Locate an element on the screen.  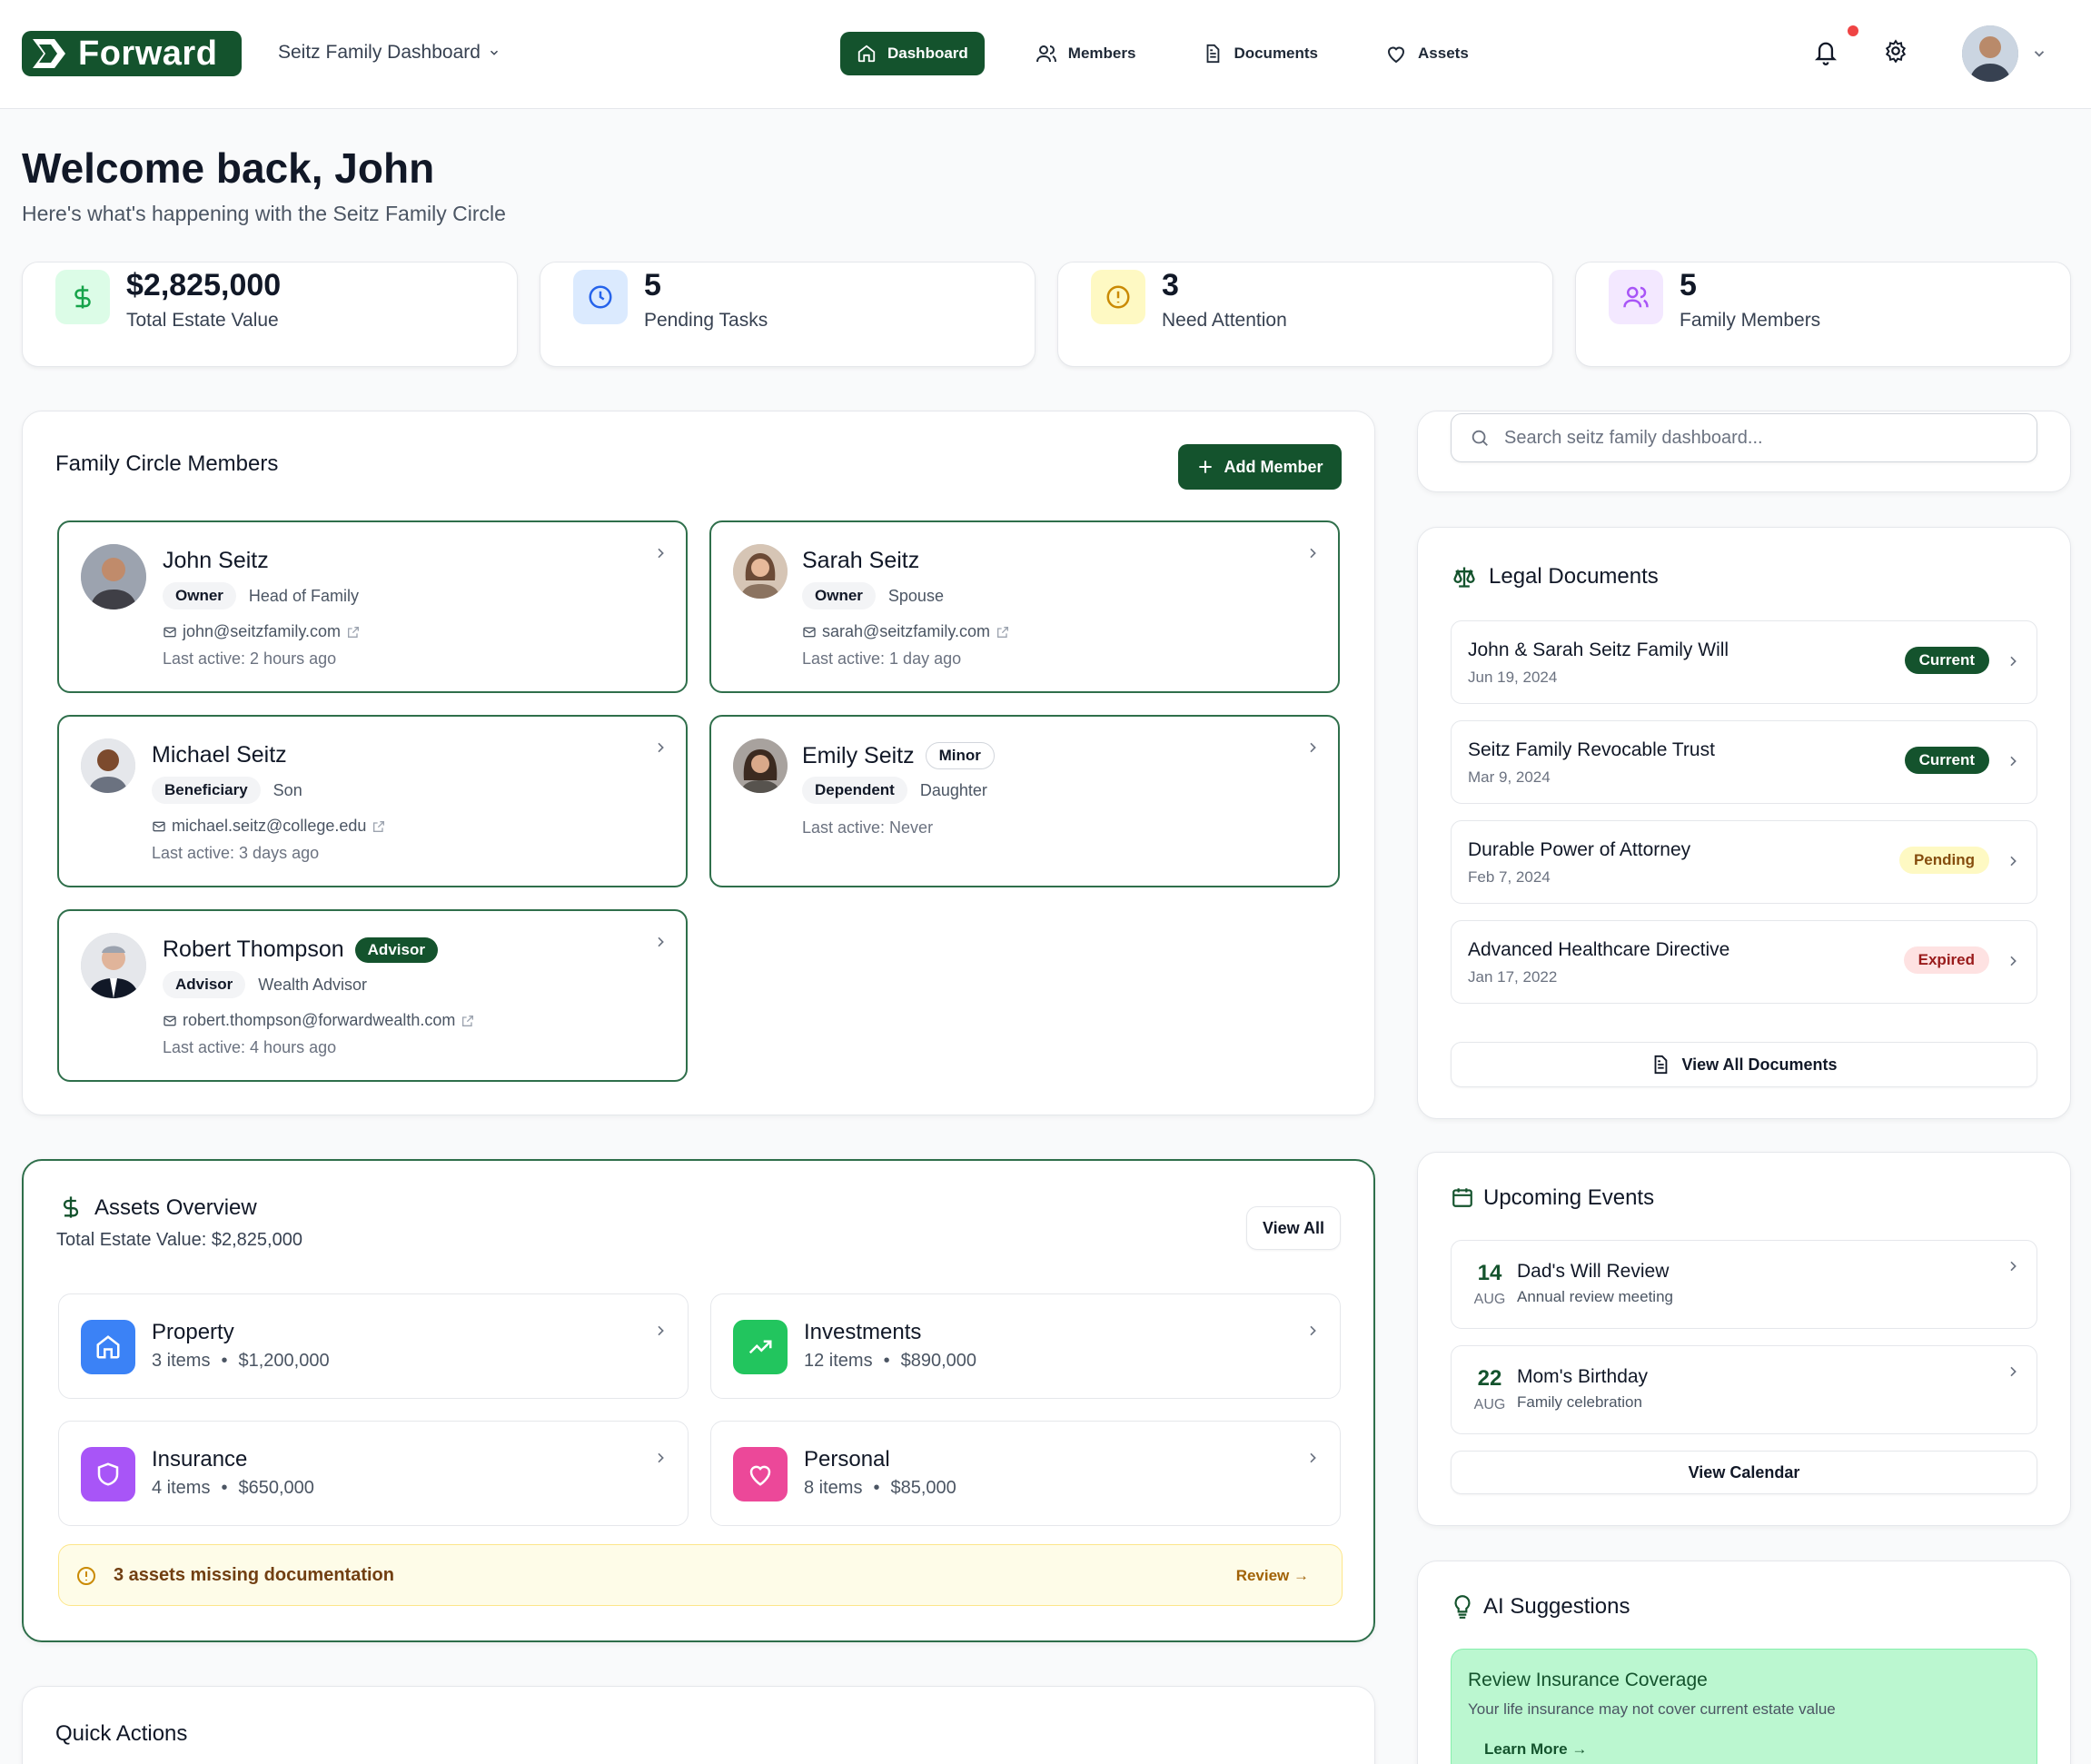
asset-items: 8 items is located at coordinates (833, 1488).